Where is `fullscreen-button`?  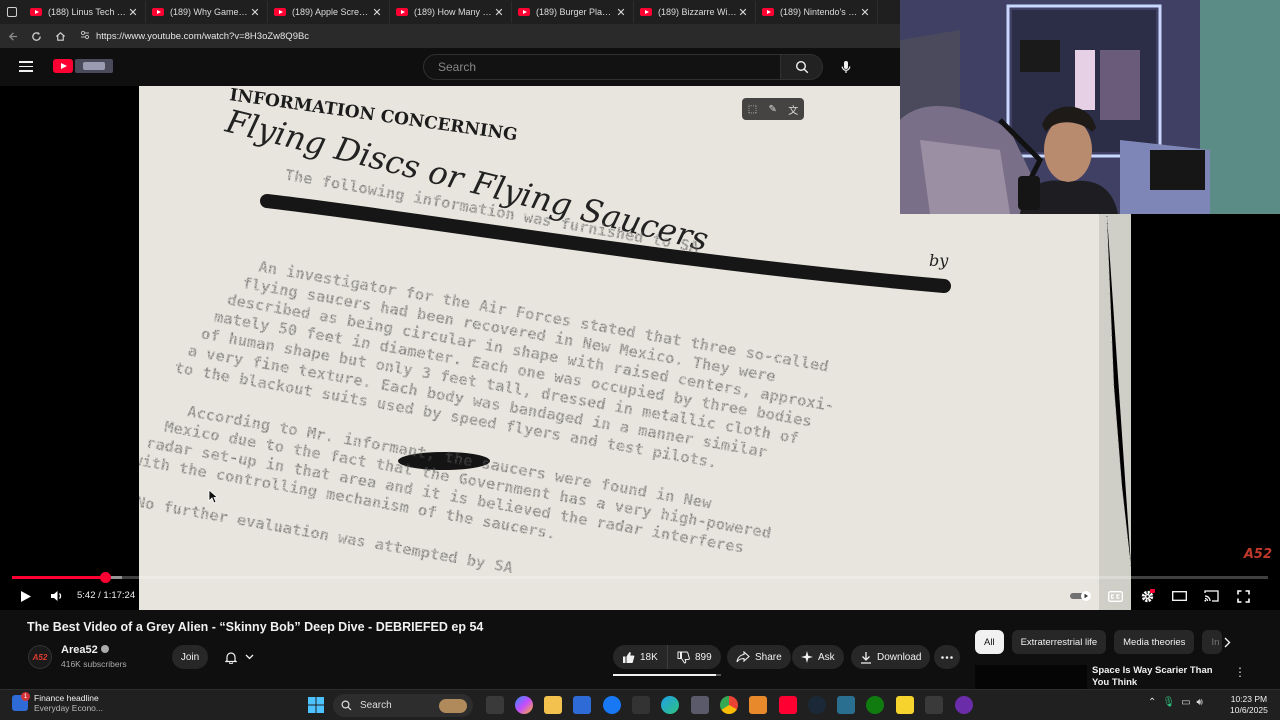 fullscreen-button is located at coordinates (1243, 596).